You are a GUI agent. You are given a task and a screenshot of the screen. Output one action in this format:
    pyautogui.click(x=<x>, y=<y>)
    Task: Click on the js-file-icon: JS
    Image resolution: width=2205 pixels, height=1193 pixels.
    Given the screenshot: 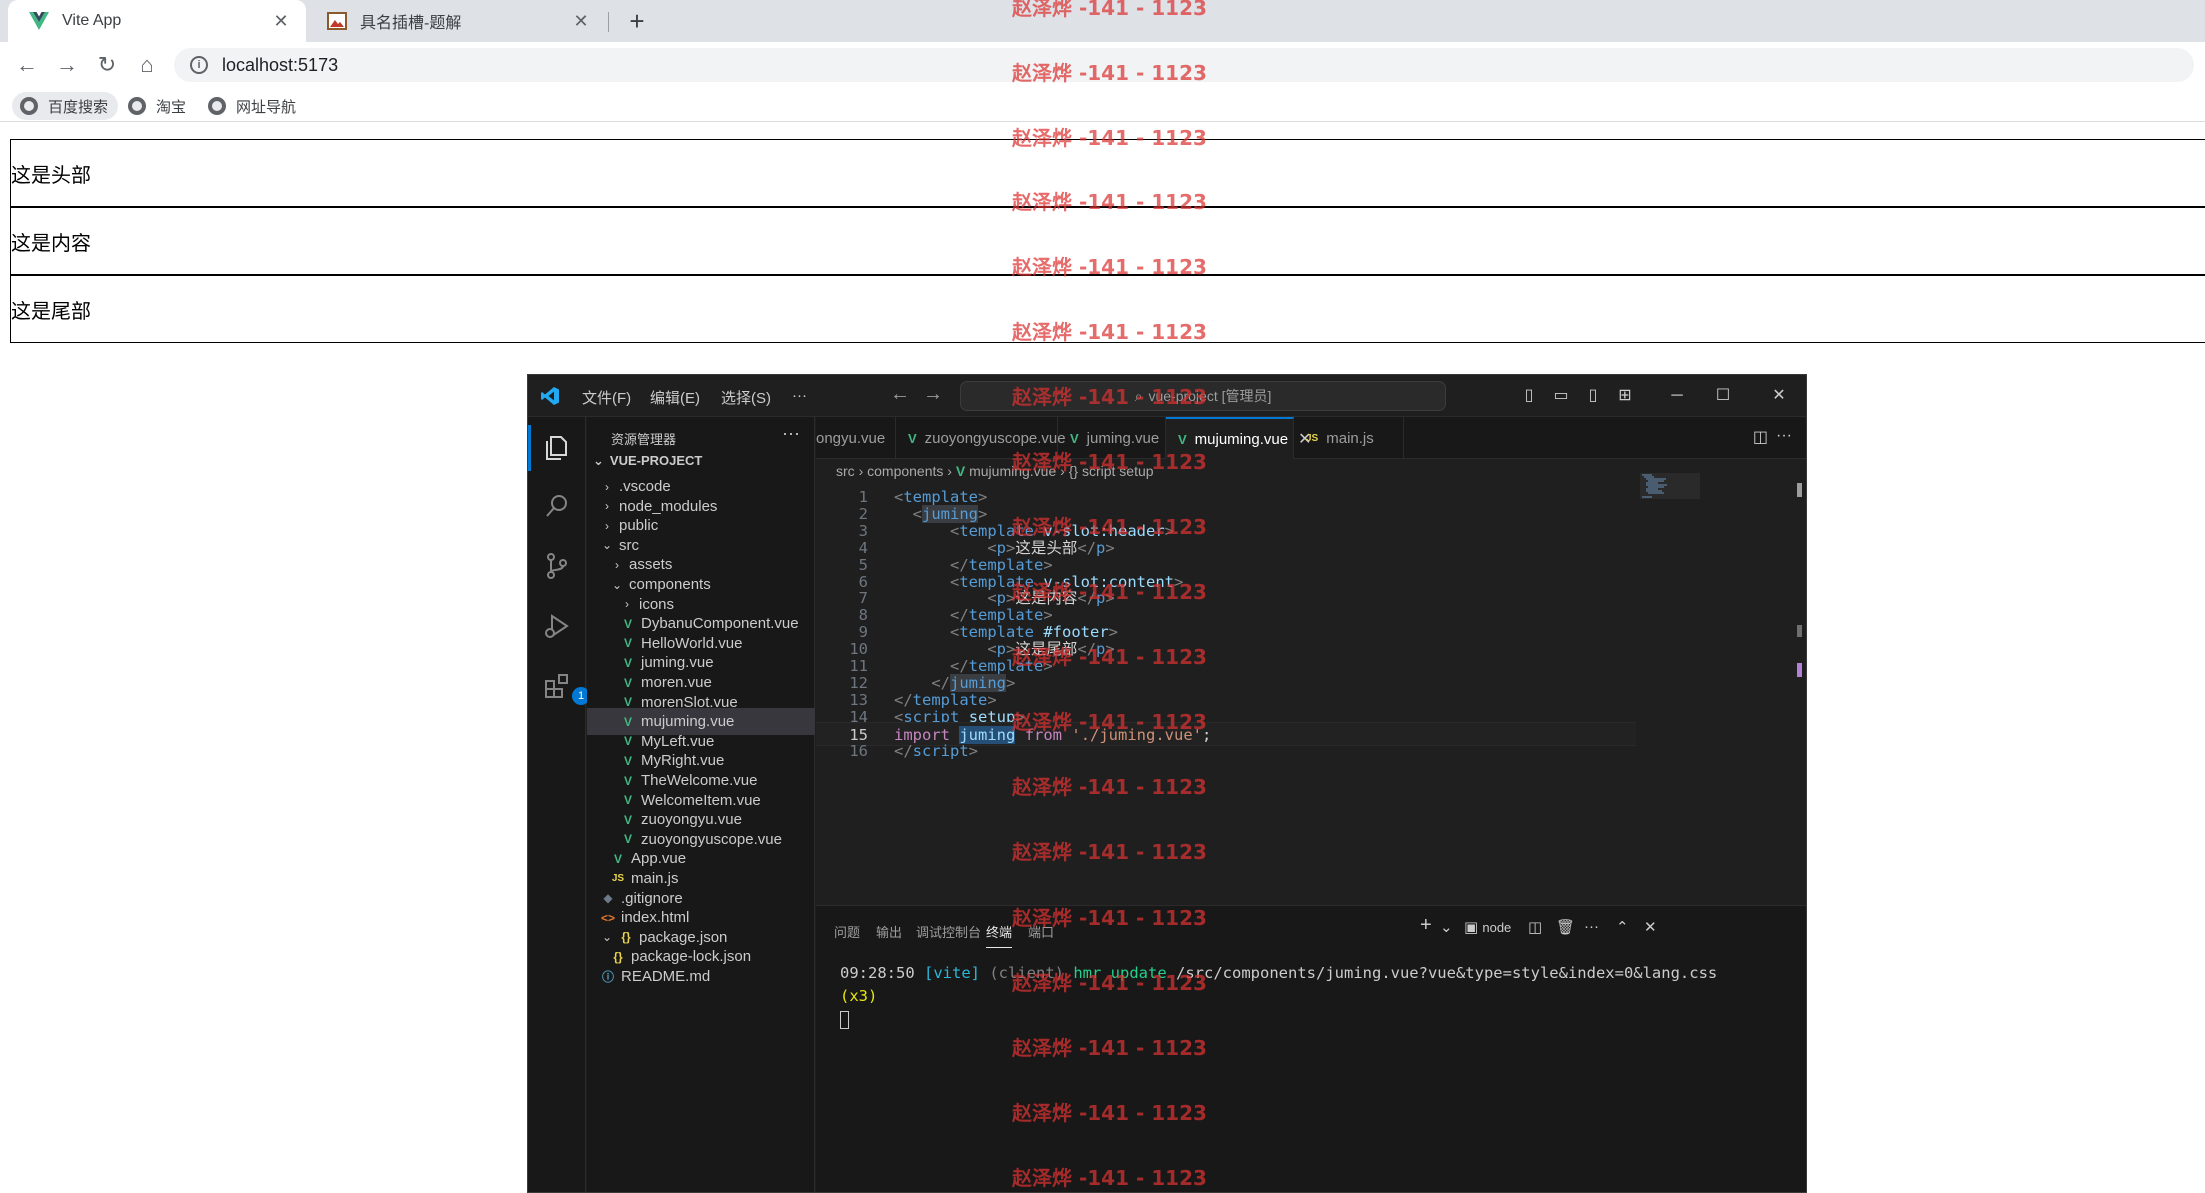 What is the action you would take?
    pyautogui.click(x=1312, y=438)
    